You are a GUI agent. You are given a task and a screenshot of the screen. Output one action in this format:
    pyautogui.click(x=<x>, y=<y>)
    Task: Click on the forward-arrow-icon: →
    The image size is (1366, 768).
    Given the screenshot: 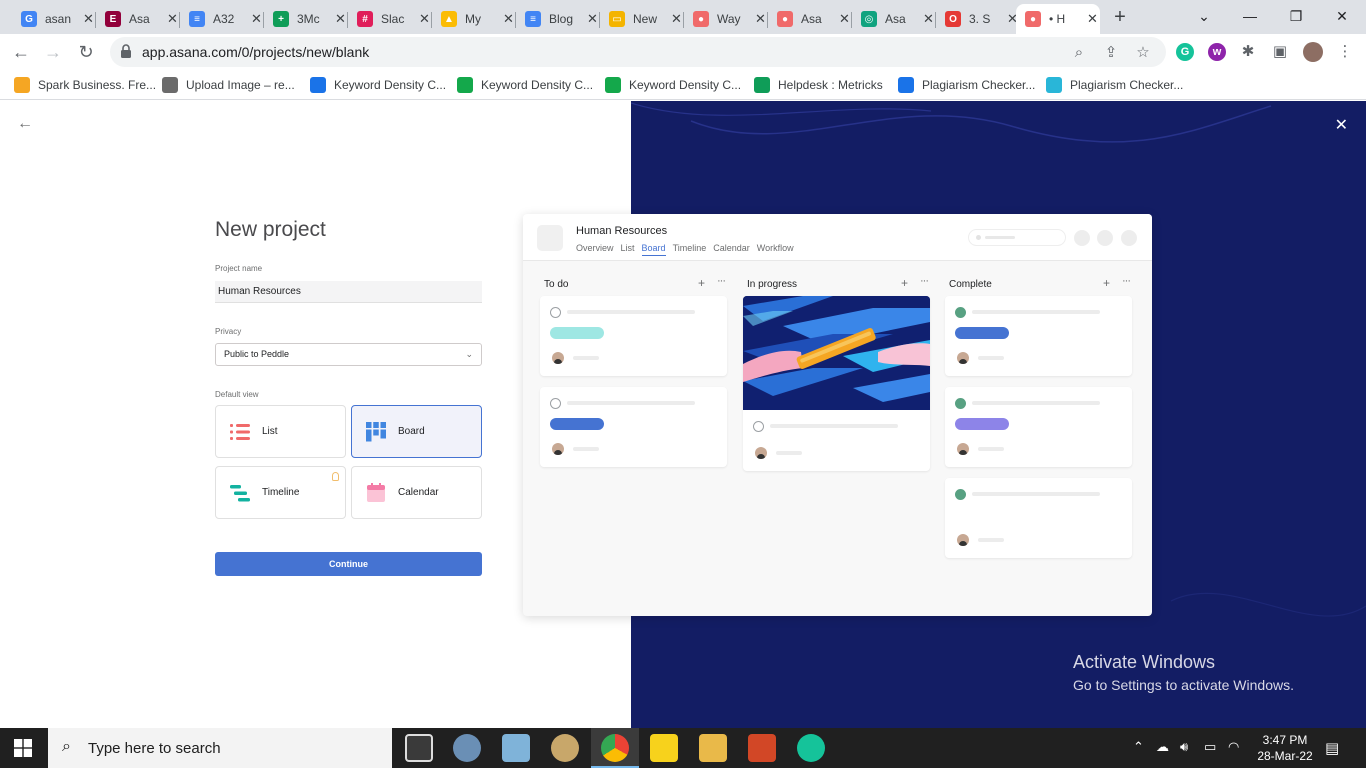 What is the action you would take?
    pyautogui.click(x=53, y=52)
    